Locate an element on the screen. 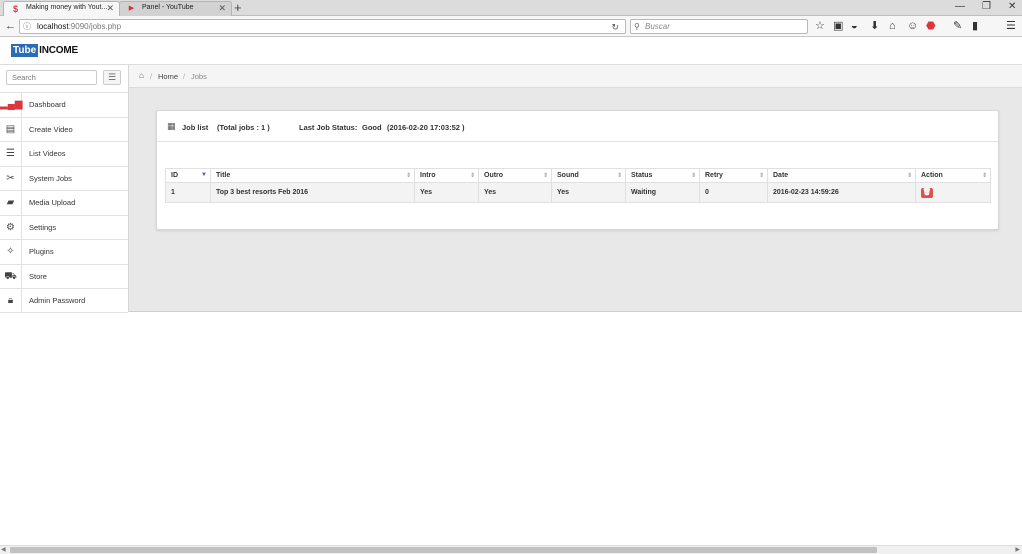  last-job-status-label: Last Job Status: is located at coordinates (328, 127).